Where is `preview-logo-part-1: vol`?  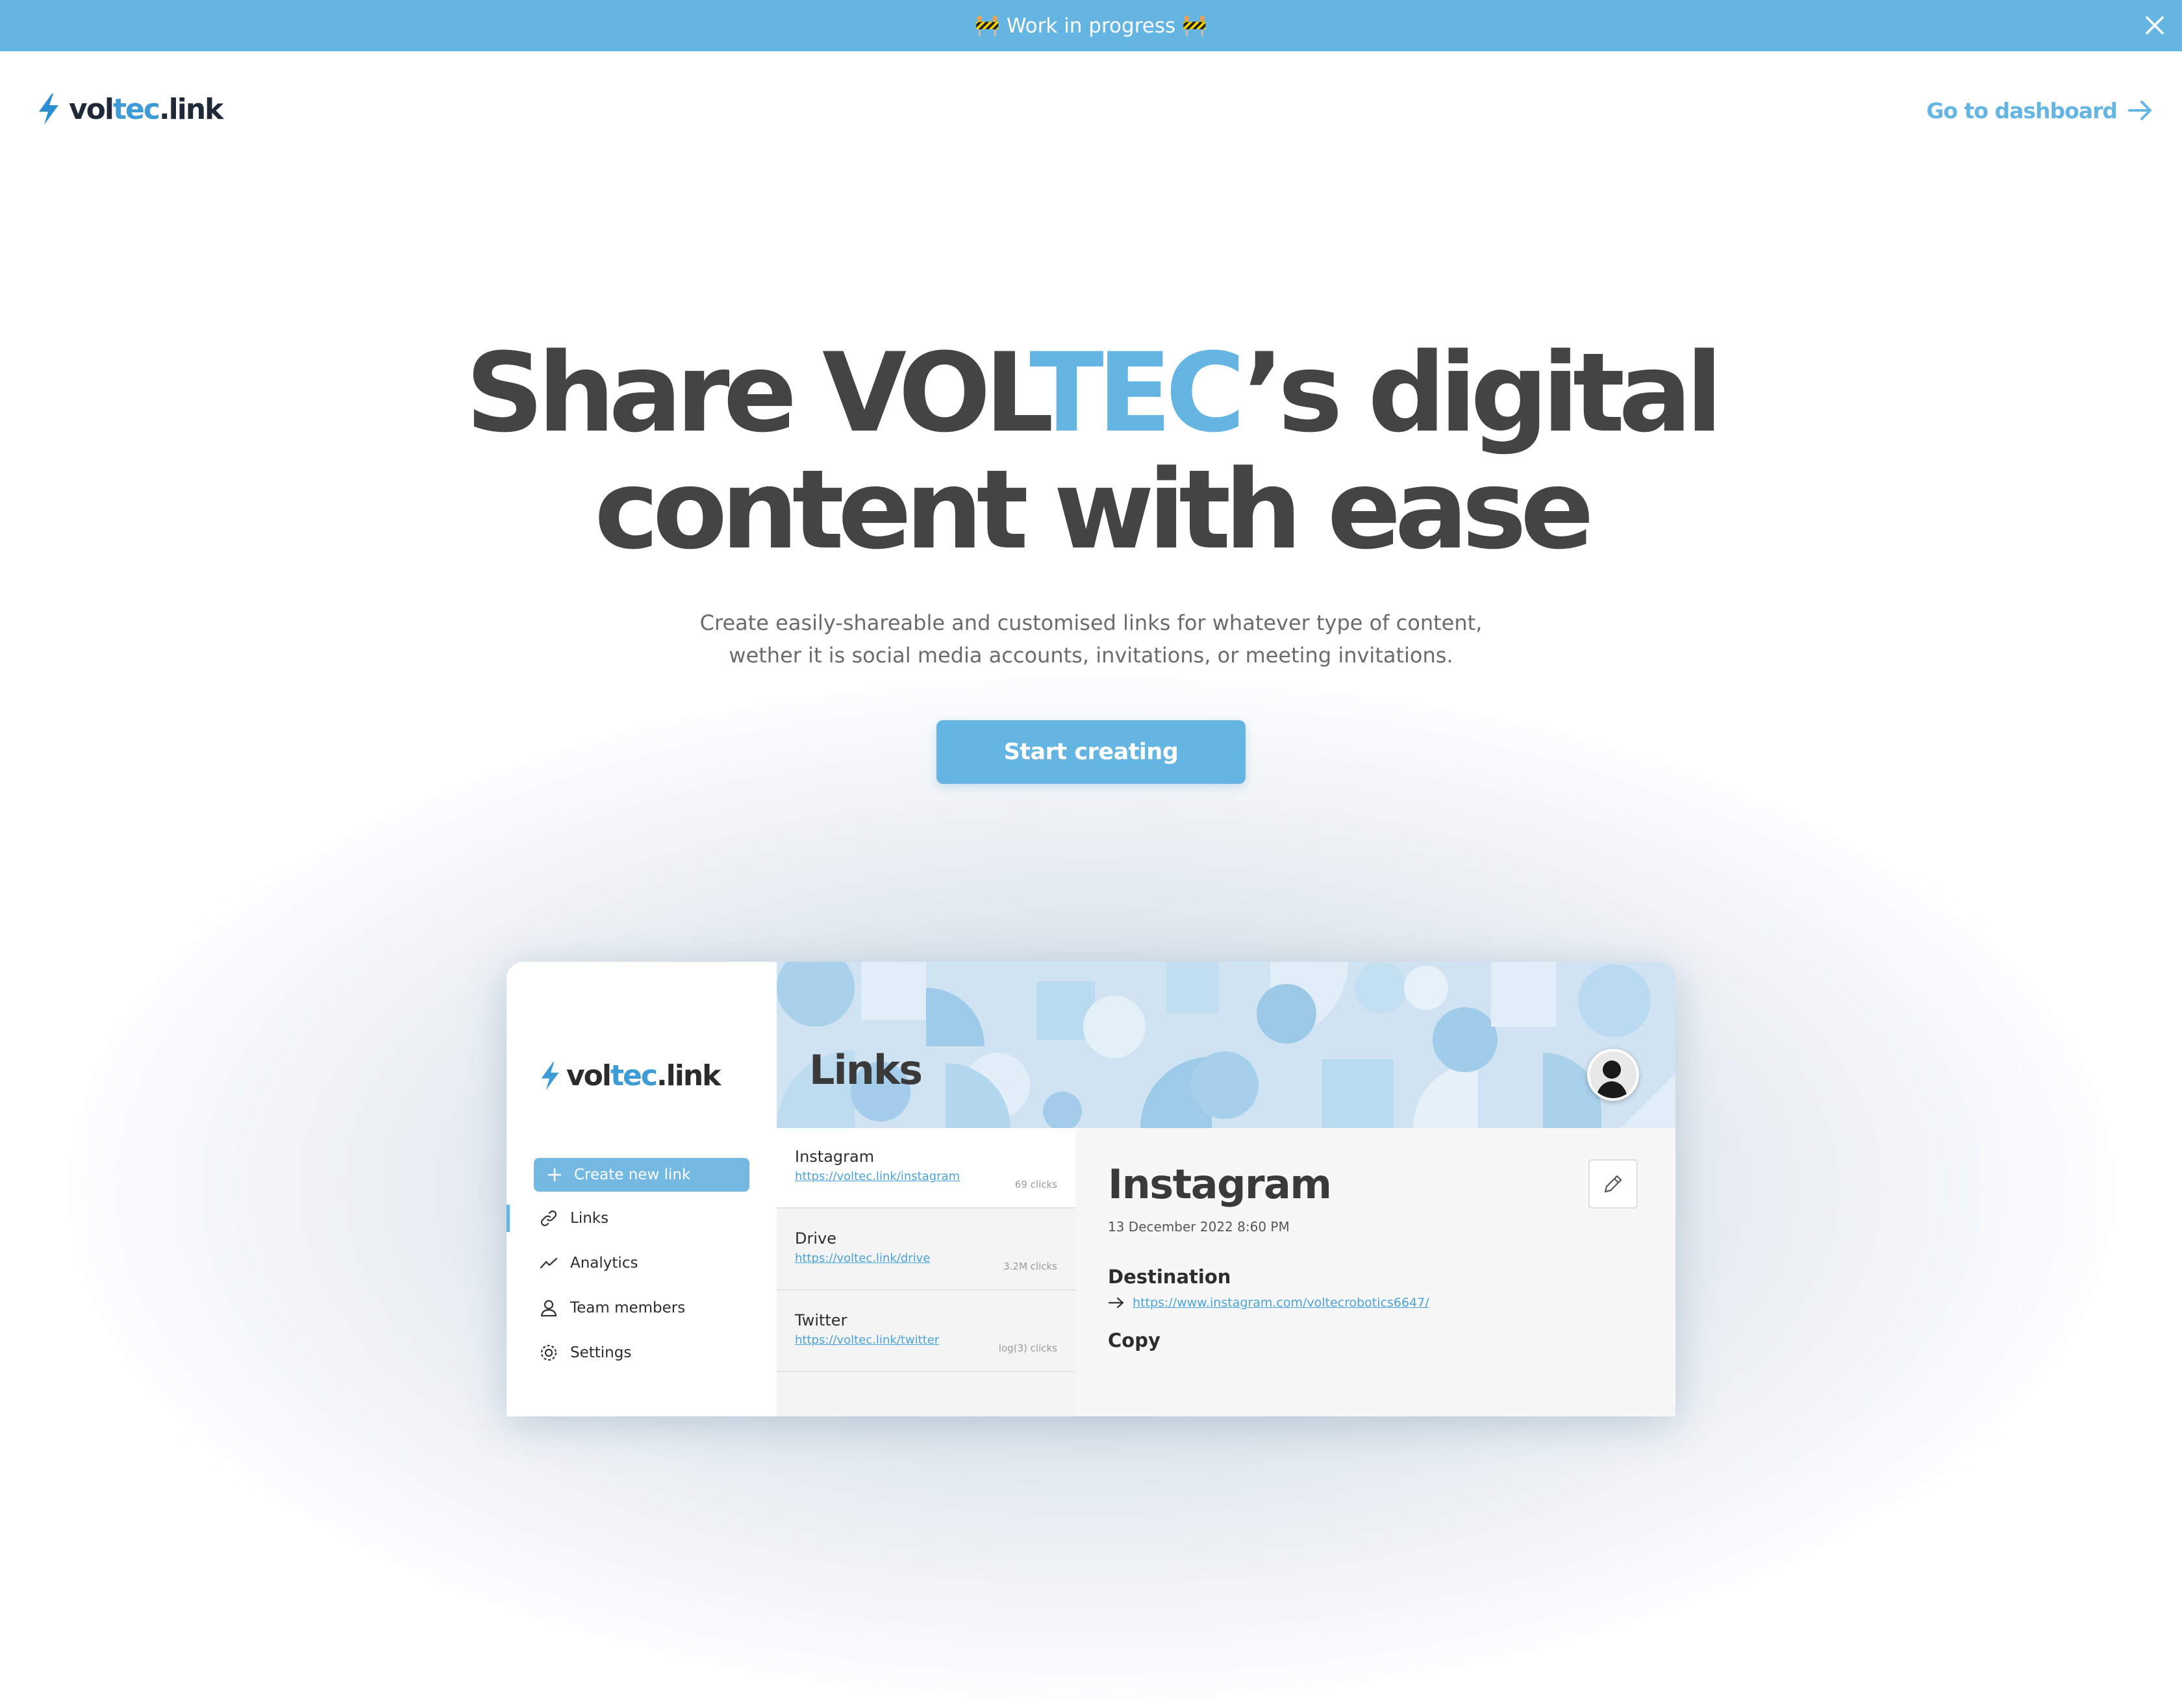
preview-logo-part-1: vol is located at coordinates (589, 1075).